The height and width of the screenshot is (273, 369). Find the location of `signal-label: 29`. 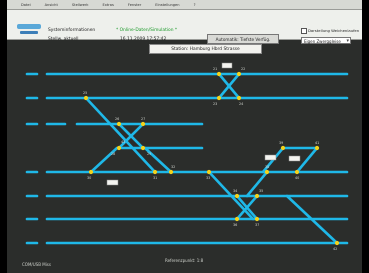

signal-label: 29 is located at coordinates (149, 154).